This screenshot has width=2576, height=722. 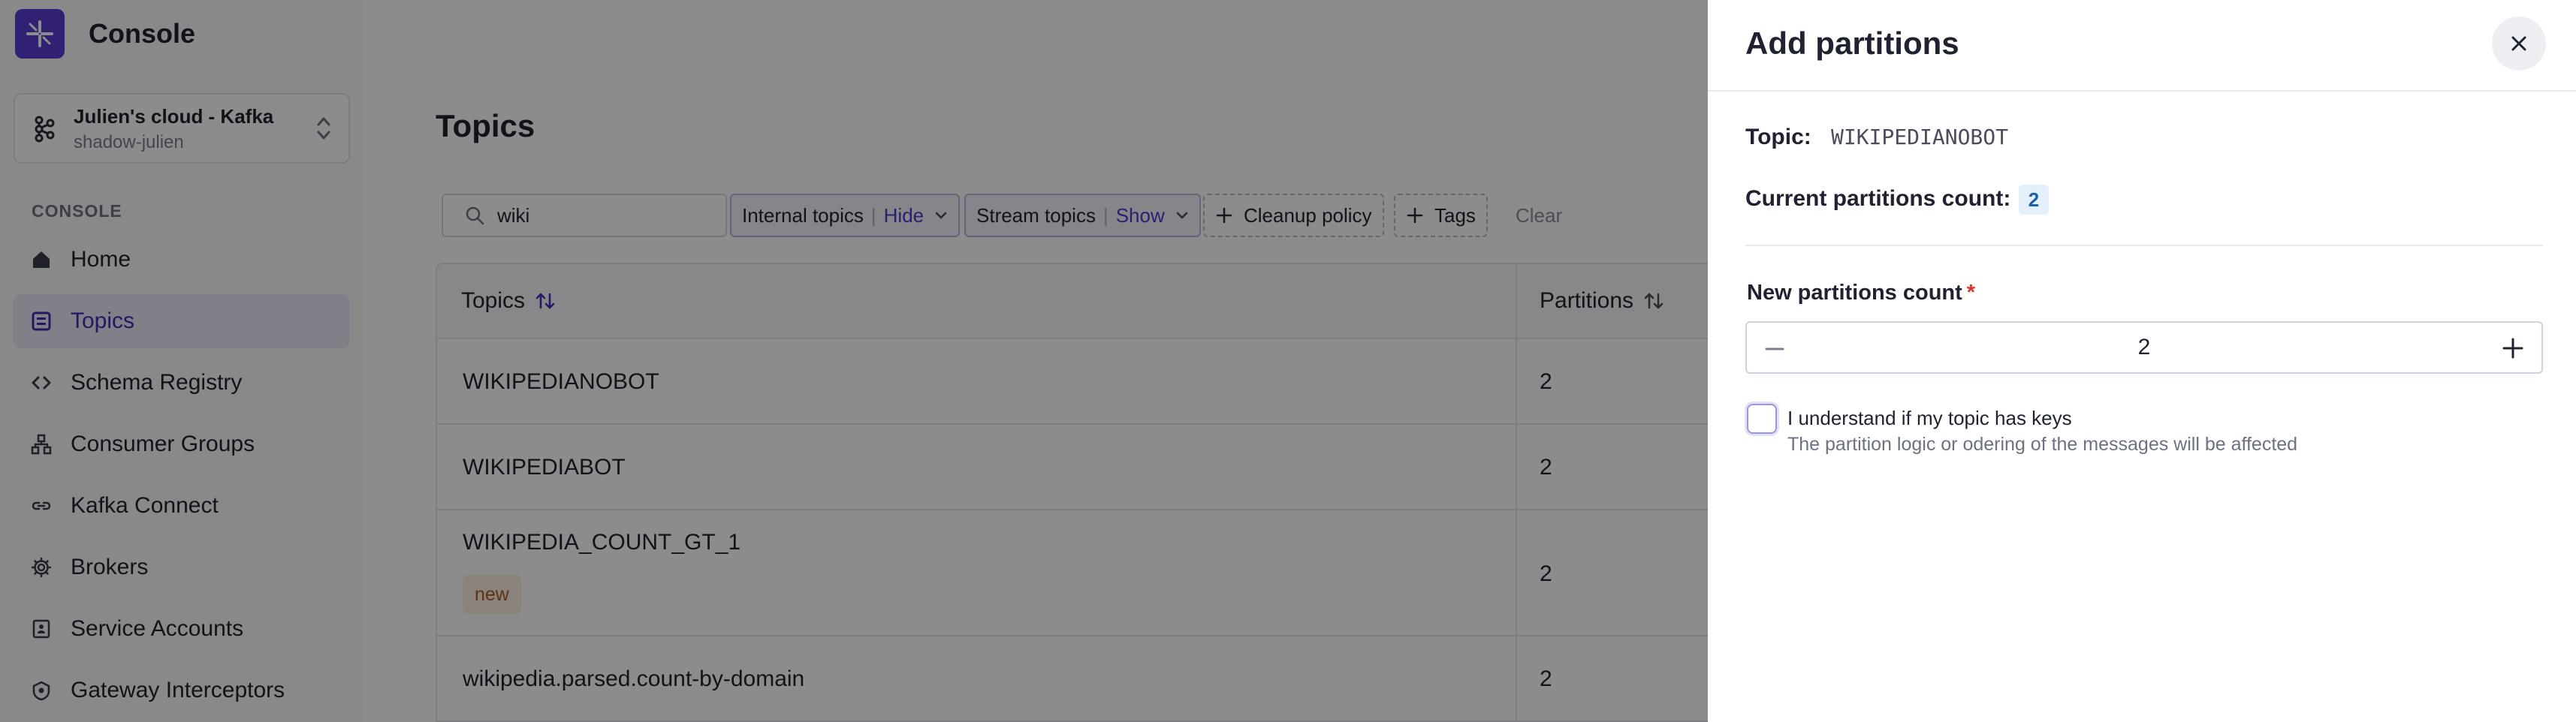 I want to click on plus-icon, so click(x=2513, y=348).